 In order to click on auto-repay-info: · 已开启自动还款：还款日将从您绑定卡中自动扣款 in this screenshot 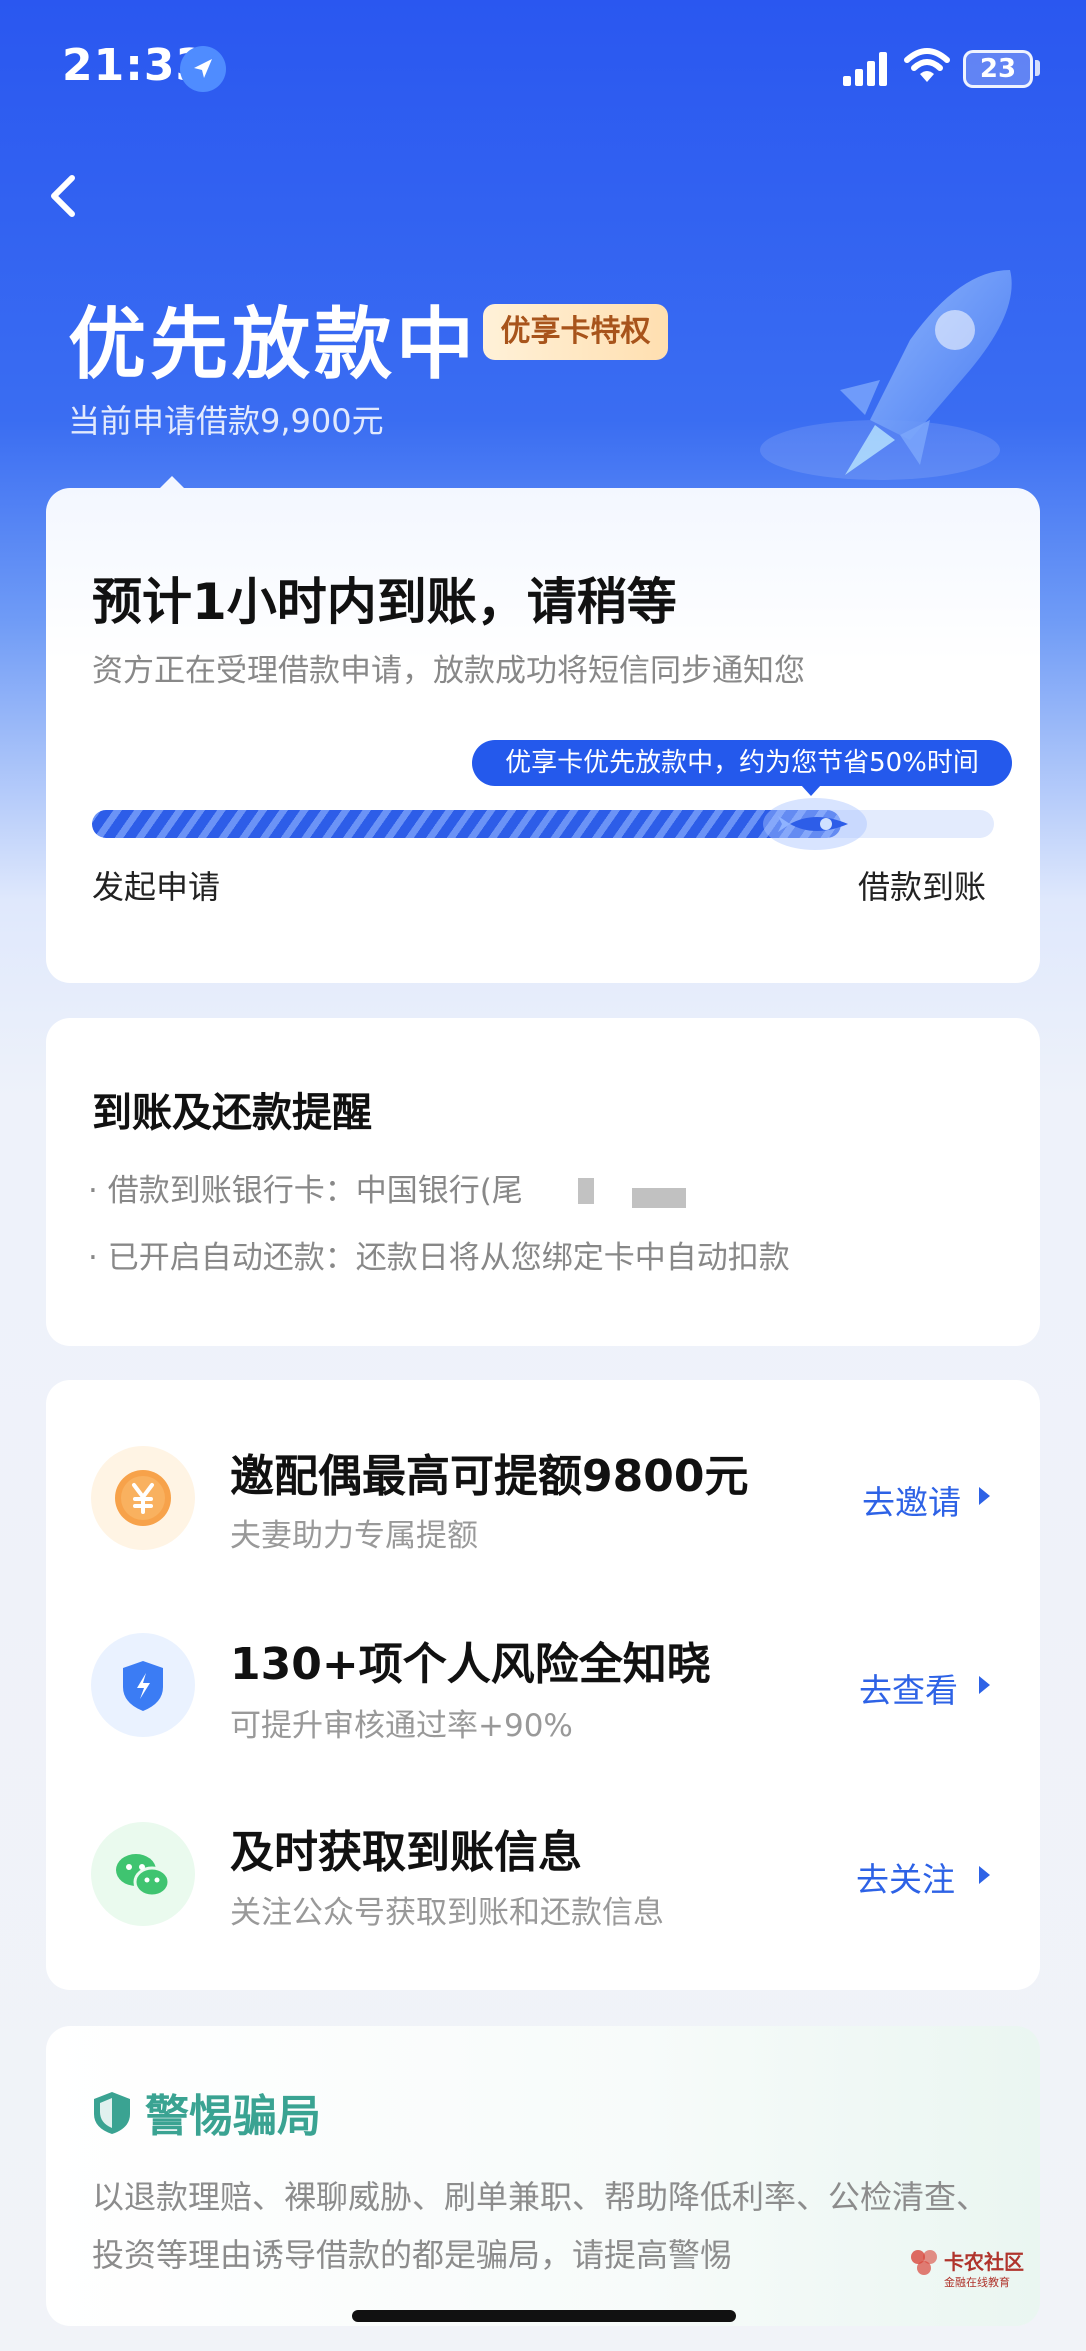, I will do `click(439, 1258)`.